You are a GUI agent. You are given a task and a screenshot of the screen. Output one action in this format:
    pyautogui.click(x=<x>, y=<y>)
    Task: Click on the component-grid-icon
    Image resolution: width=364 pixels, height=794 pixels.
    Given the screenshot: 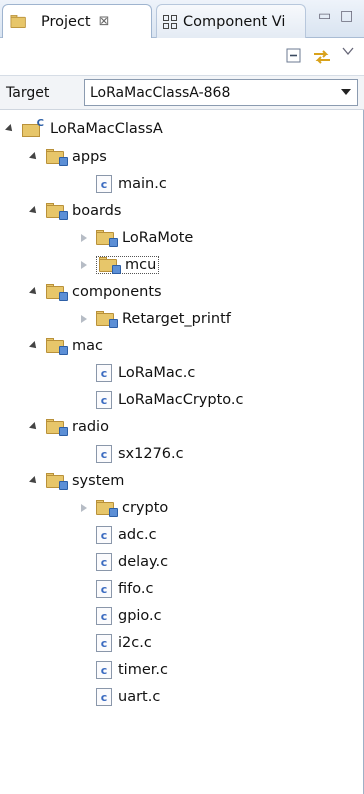 What is the action you would take?
    pyautogui.click(x=170, y=21)
    